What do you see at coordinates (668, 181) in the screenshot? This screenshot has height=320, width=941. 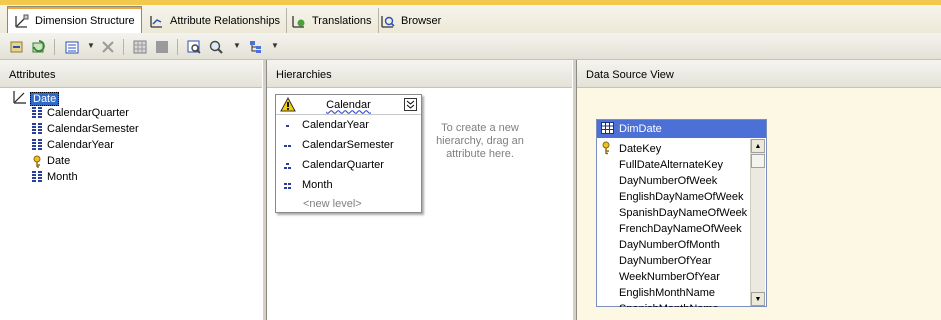 I see `table-column: DayNumberOfWeek` at bounding box center [668, 181].